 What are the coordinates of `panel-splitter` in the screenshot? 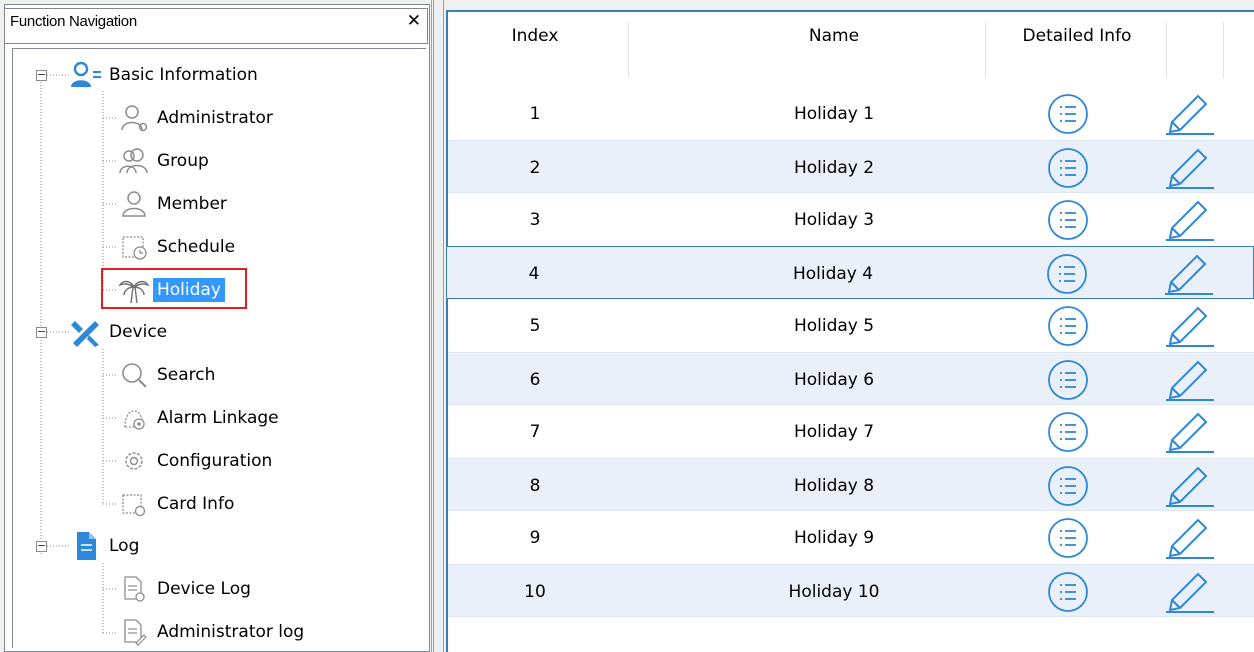 It's located at (438, 326).